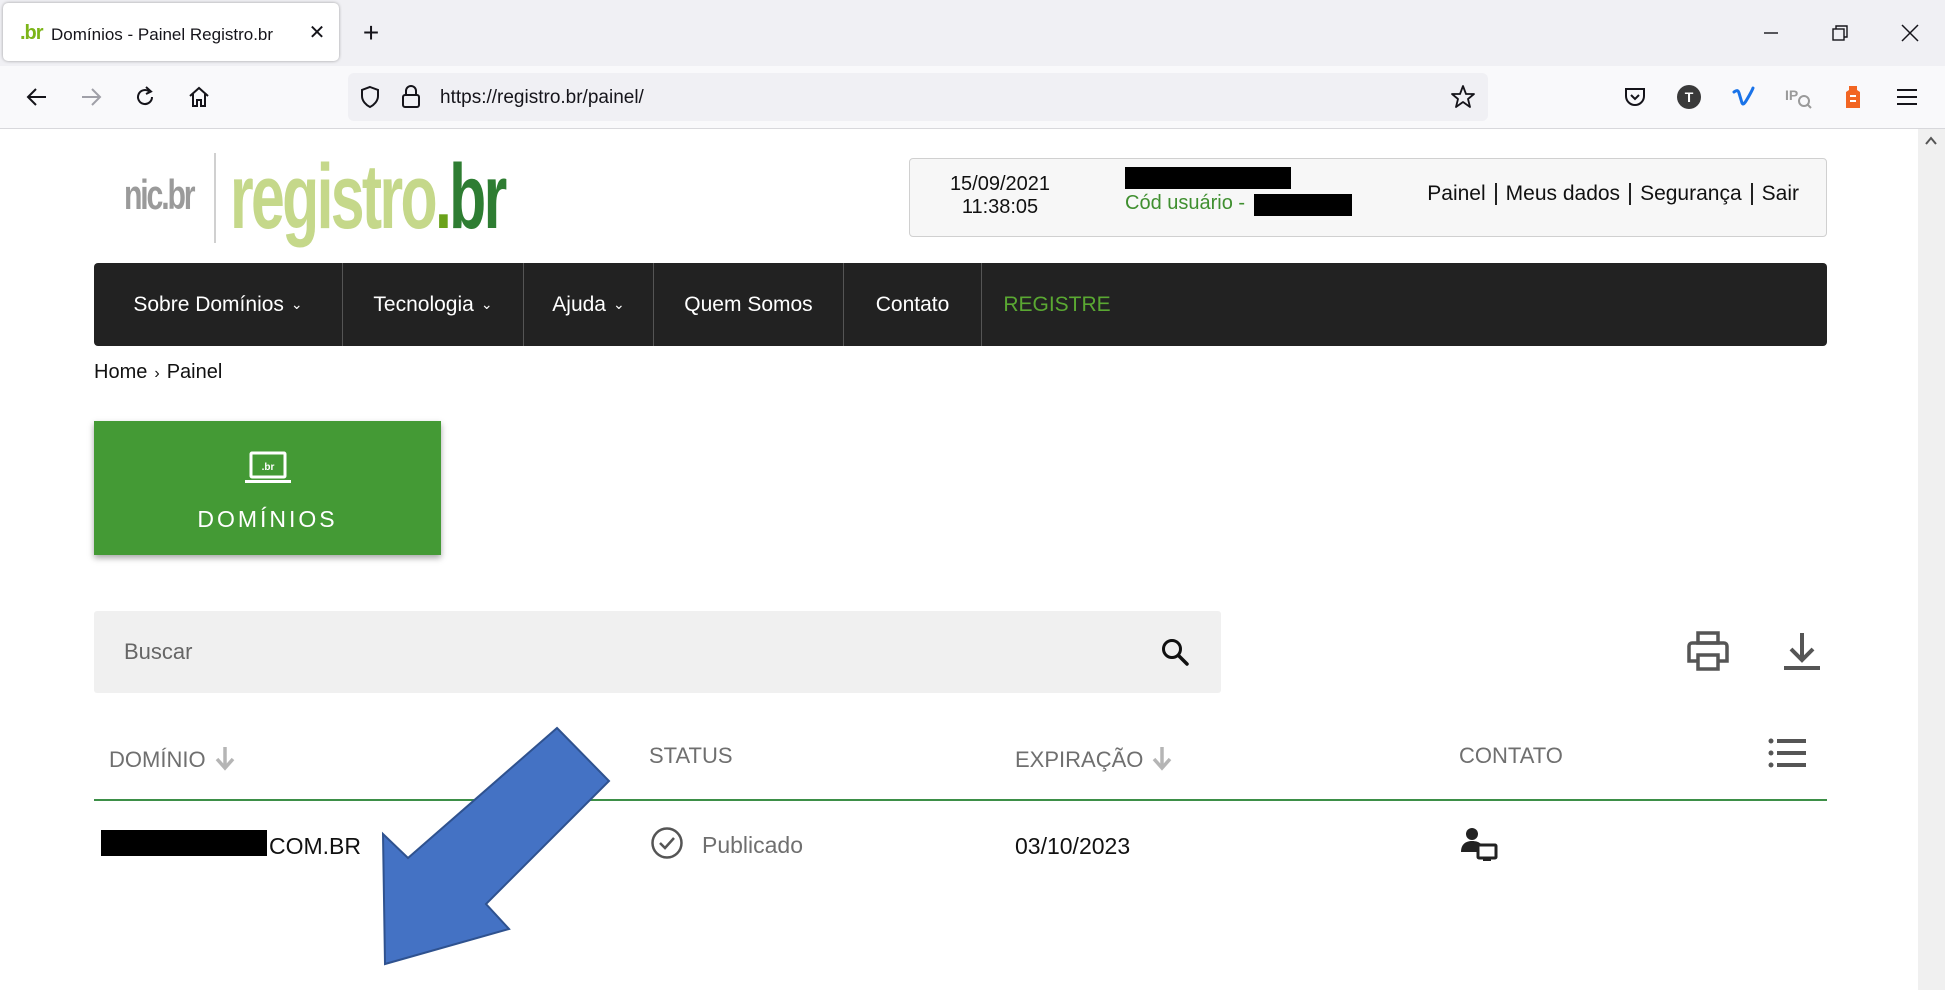 This screenshot has width=1945, height=990. I want to click on nav-contato: Contato, so click(913, 304).